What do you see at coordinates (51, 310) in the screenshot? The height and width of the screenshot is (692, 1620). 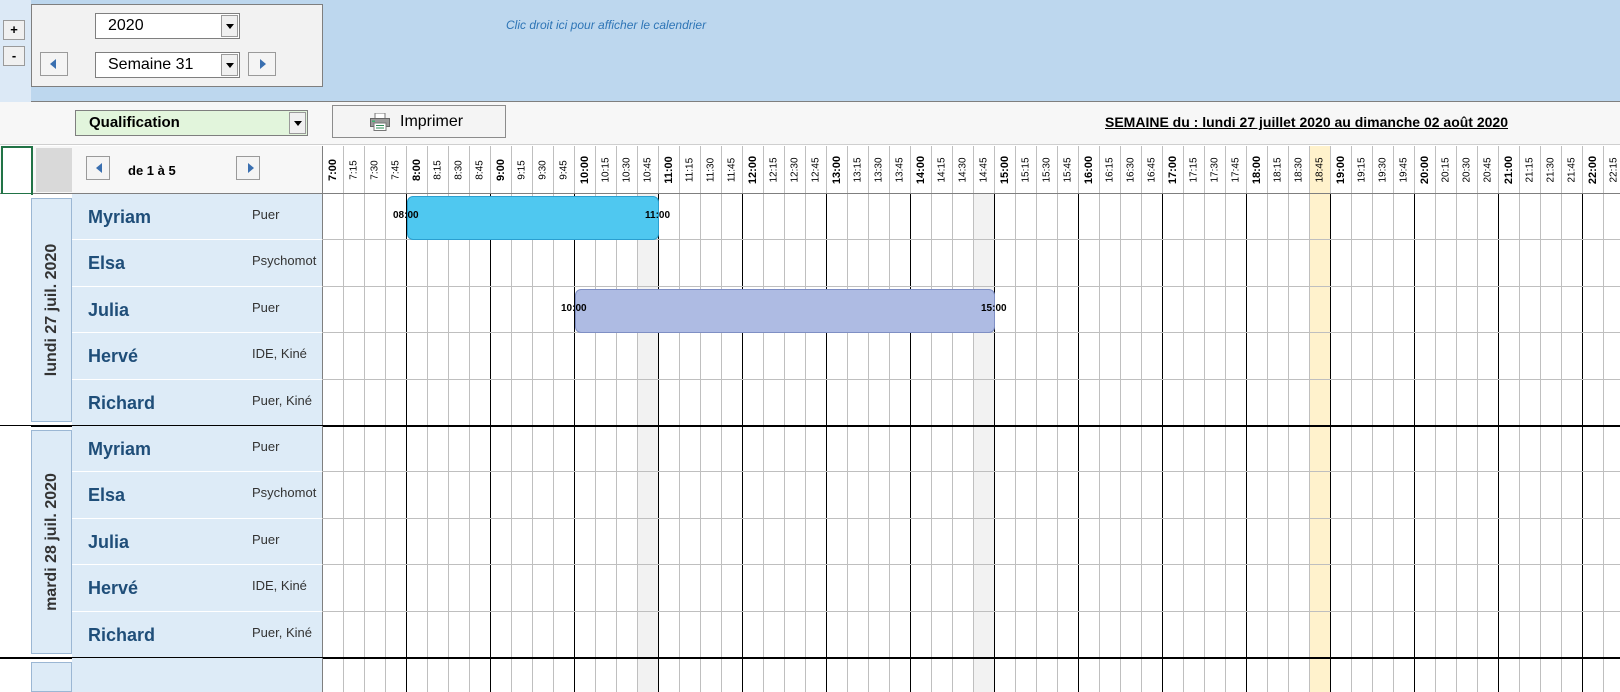 I see `day-label: lundi 27 juil. 2020` at bounding box center [51, 310].